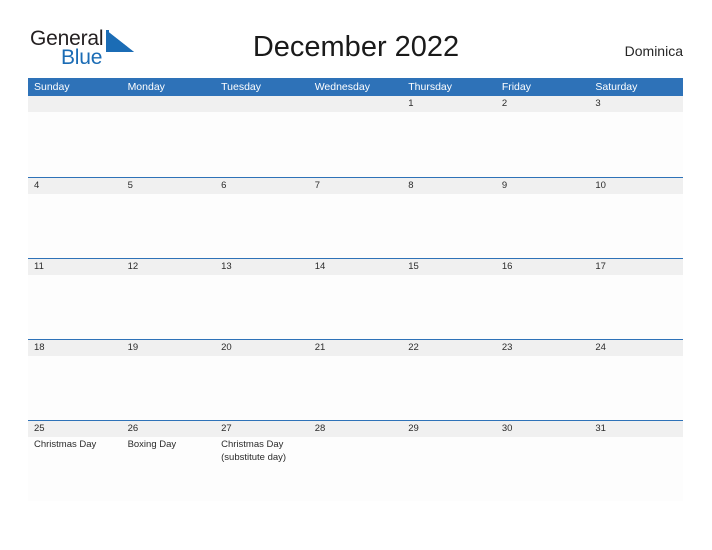 The image size is (712, 550). I want to click on day-cell: 28, so click(356, 461).